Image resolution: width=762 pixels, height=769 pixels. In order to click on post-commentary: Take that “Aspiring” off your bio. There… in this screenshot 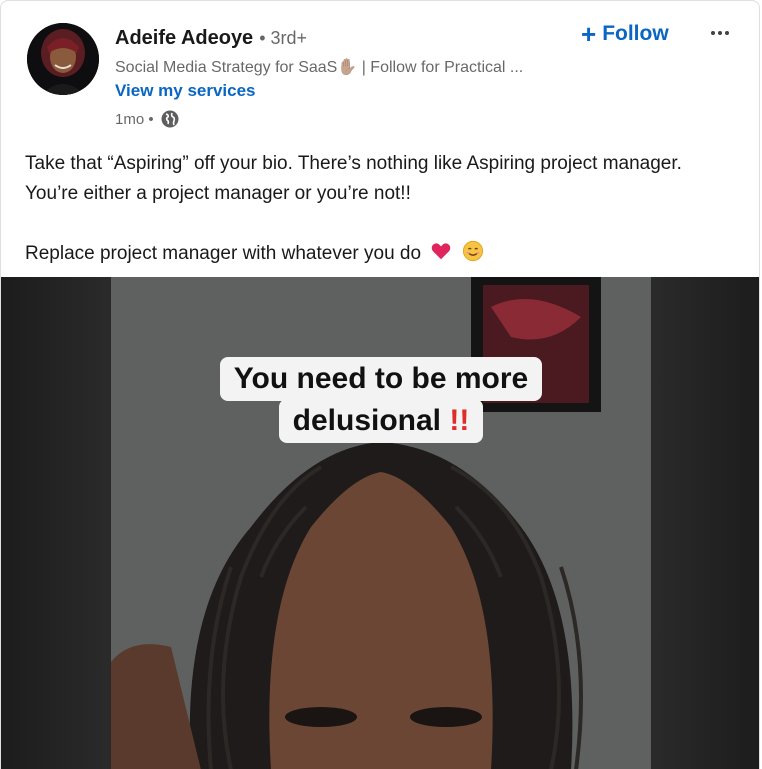, I will do `click(375, 209)`.